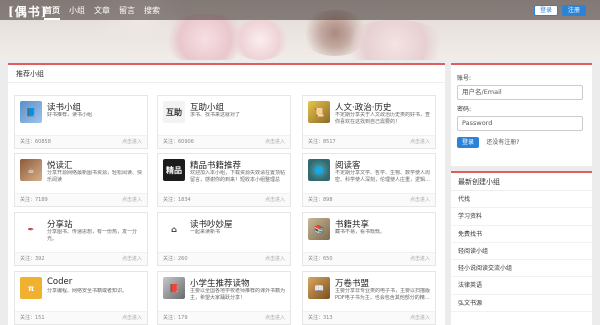  What do you see at coordinates (174, 288) in the screenshot?
I see `kids-reading-icon: 📕` at bounding box center [174, 288].